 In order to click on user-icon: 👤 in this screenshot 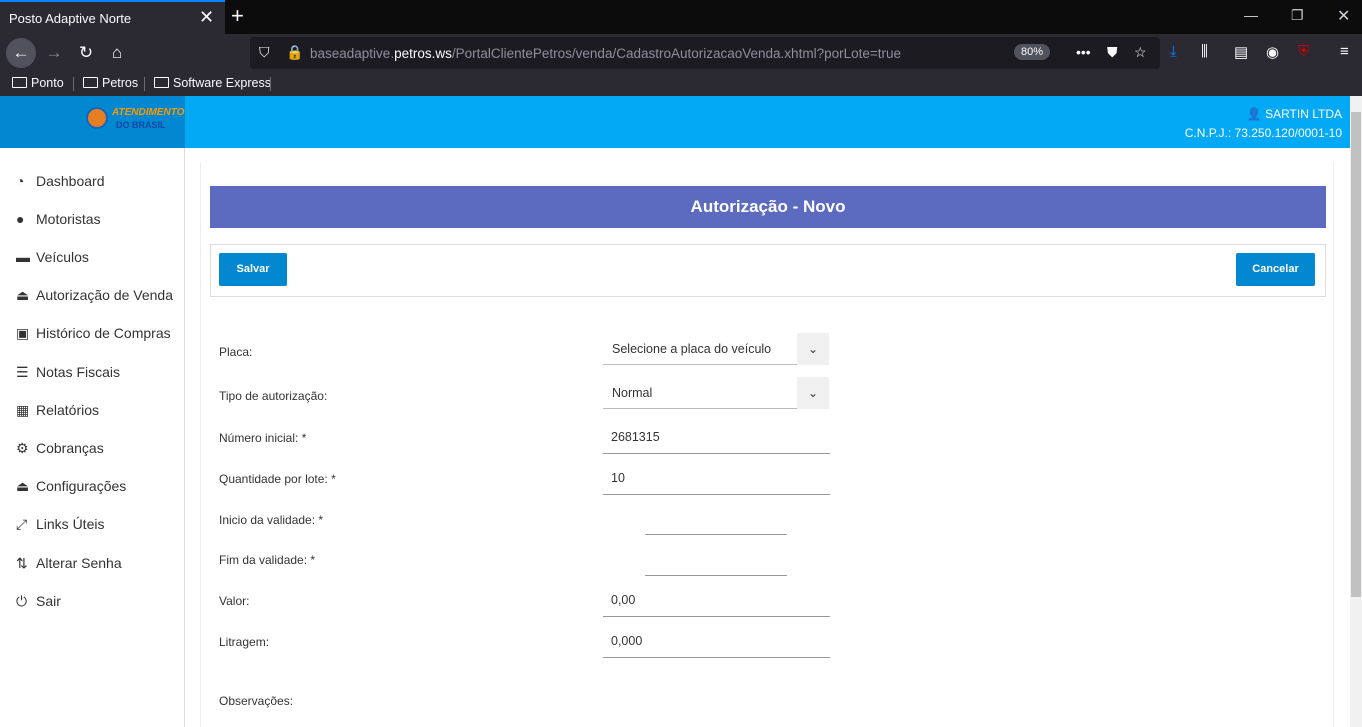, I will do `click(1254, 114)`.